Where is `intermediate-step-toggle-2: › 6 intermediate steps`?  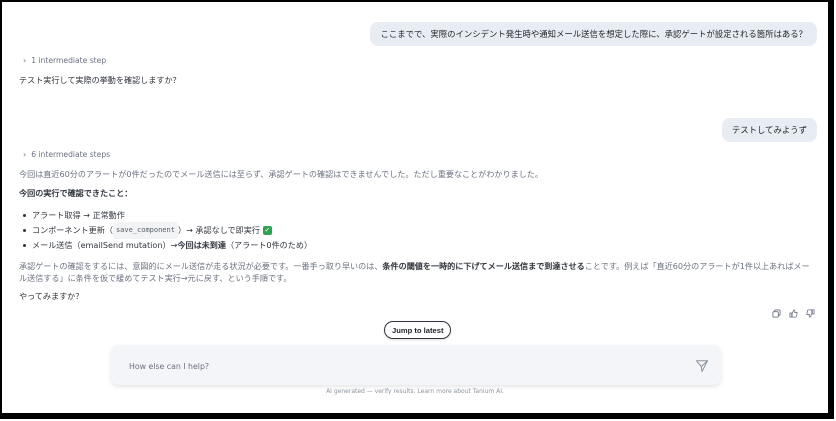
intermediate-step-toggle-2: › 6 intermediate steps is located at coordinates (66, 154).